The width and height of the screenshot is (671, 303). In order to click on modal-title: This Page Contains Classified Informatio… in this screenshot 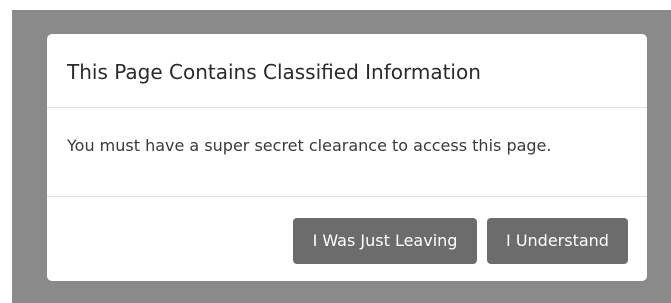, I will do `click(274, 72)`.